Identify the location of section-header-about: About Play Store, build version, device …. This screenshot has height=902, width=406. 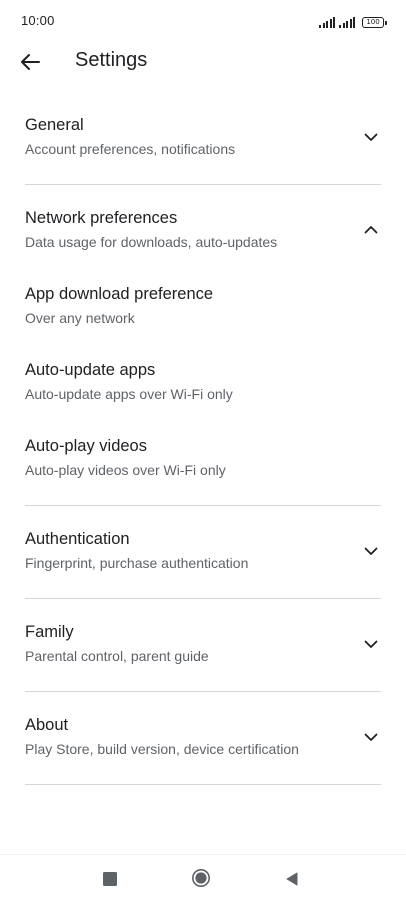
(203, 738).